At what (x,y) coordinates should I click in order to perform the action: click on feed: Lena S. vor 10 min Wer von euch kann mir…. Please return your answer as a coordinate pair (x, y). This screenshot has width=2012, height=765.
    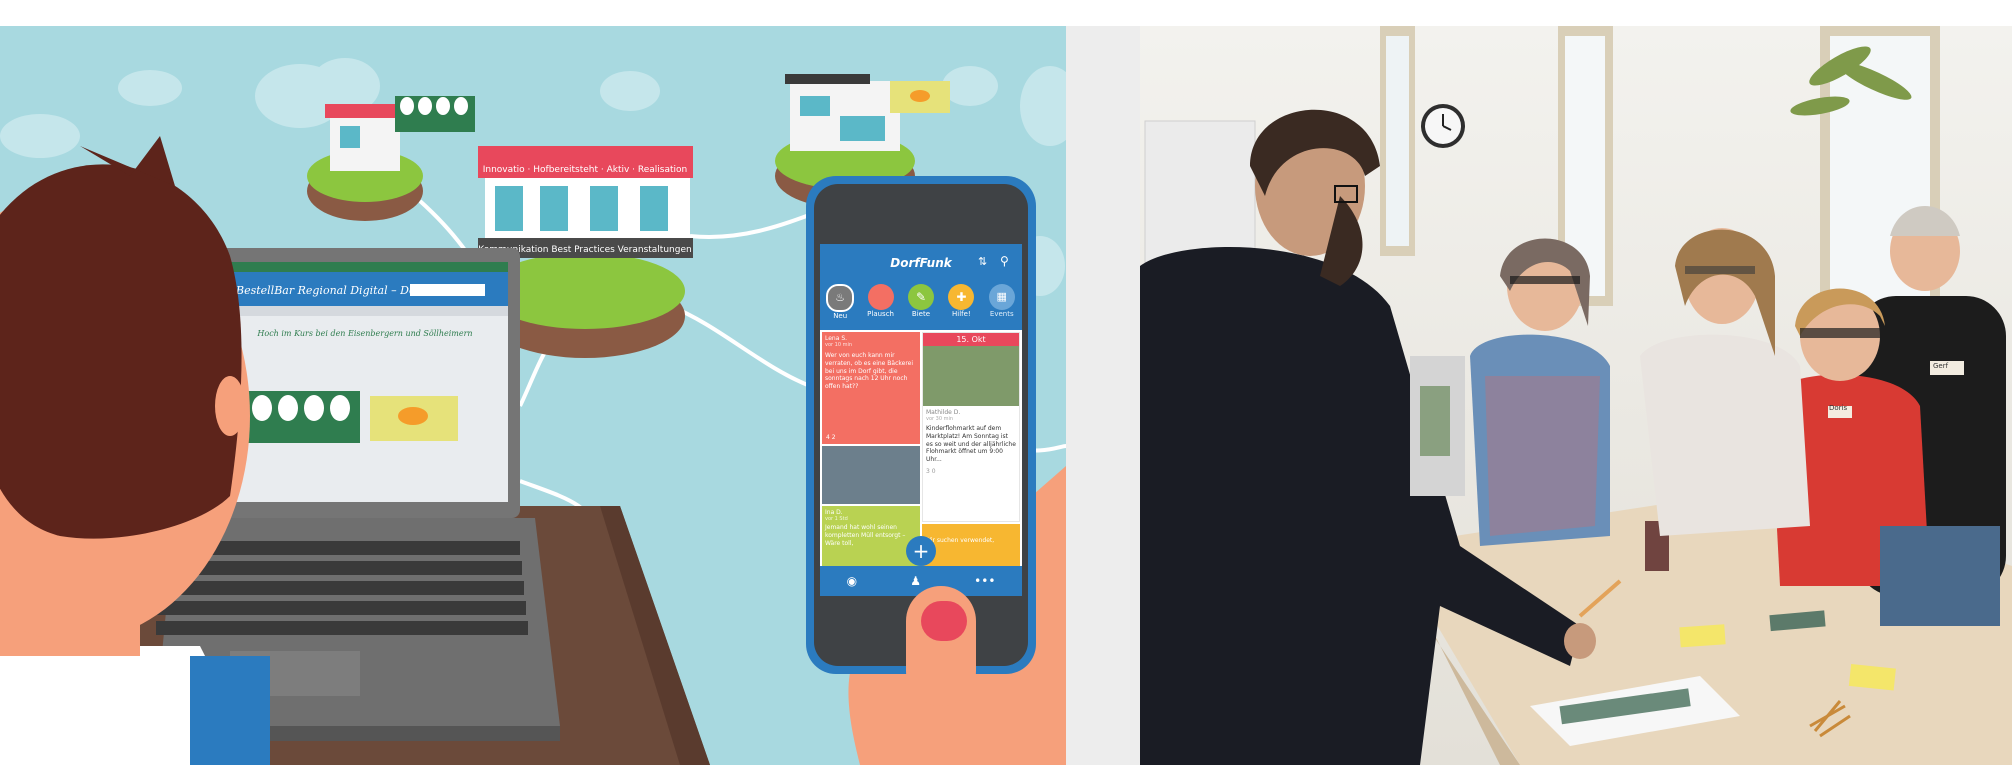
    Looking at the image, I should click on (921, 448).